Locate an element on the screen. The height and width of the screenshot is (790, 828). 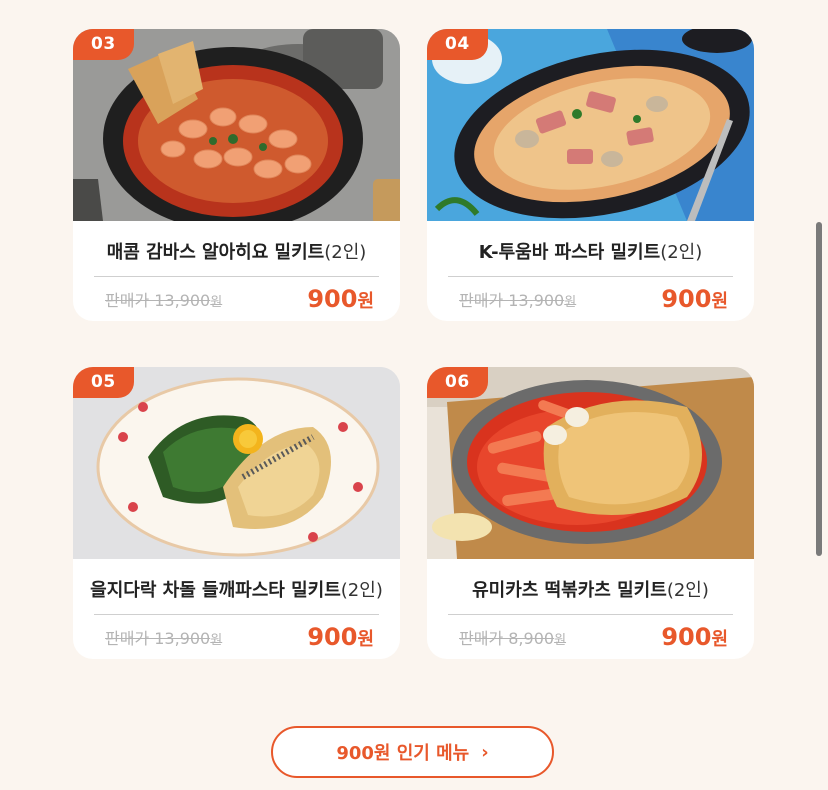
price-row: 판매가 8,900원 900원 is located at coordinates (590, 637).